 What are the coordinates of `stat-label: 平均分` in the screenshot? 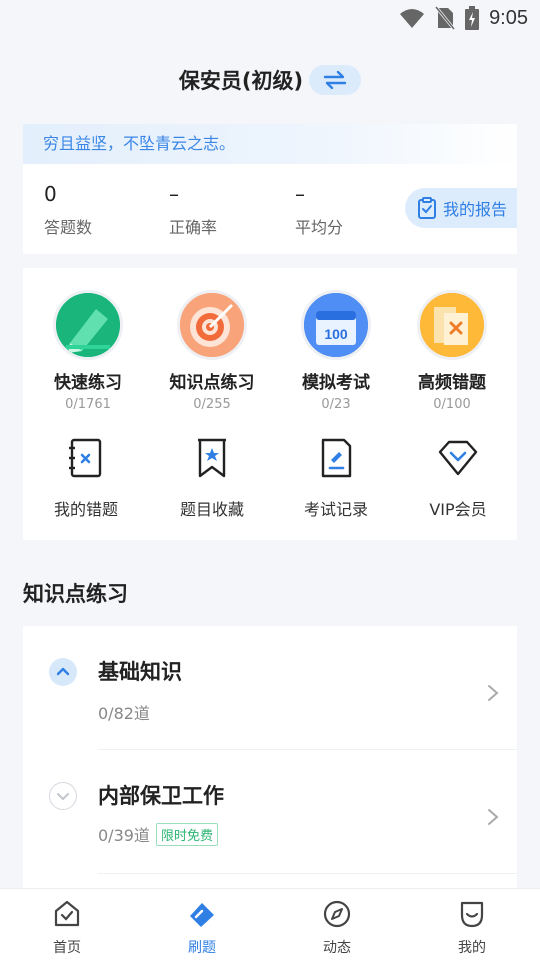 It's located at (319, 227).